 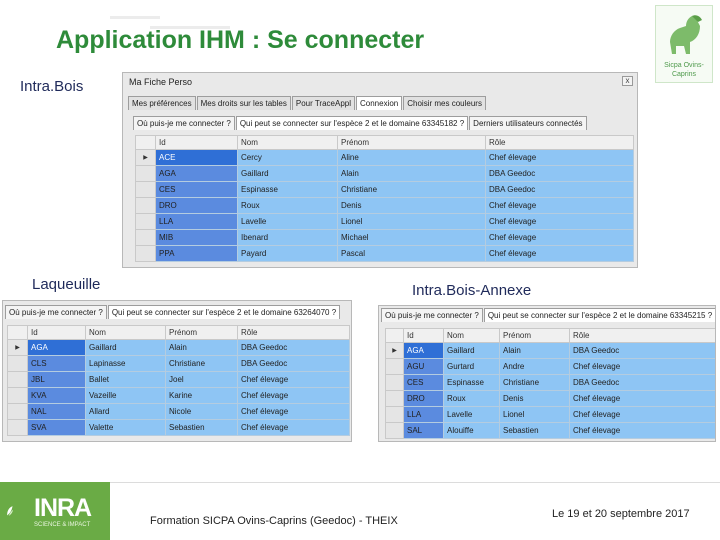 What do you see at coordinates (471, 335) in the screenshot?
I see `column-header-nom: Nom` at bounding box center [471, 335].